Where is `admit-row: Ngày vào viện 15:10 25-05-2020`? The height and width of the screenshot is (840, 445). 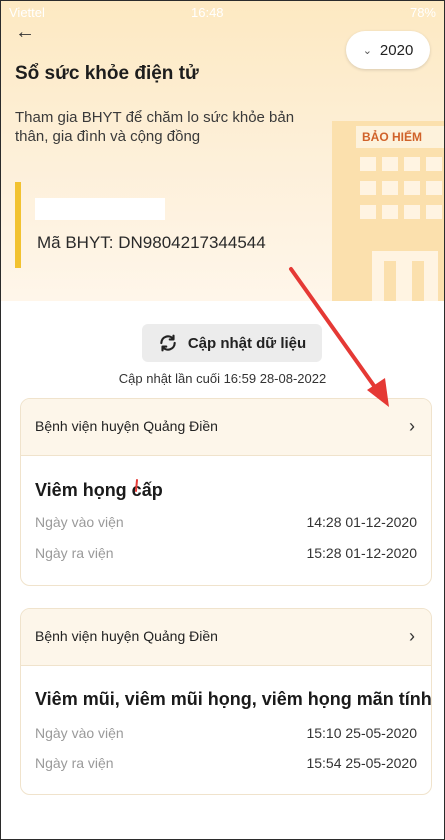
admit-row: Ngày vào viện 15:10 25-05-2020 is located at coordinates (226, 735).